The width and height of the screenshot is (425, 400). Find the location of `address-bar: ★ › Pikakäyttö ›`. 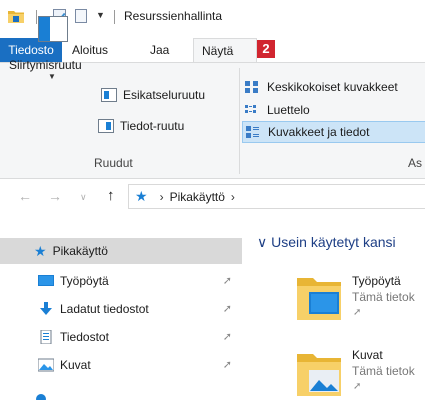

address-bar: ★ › Pikakäyttö › is located at coordinates (276, 196).